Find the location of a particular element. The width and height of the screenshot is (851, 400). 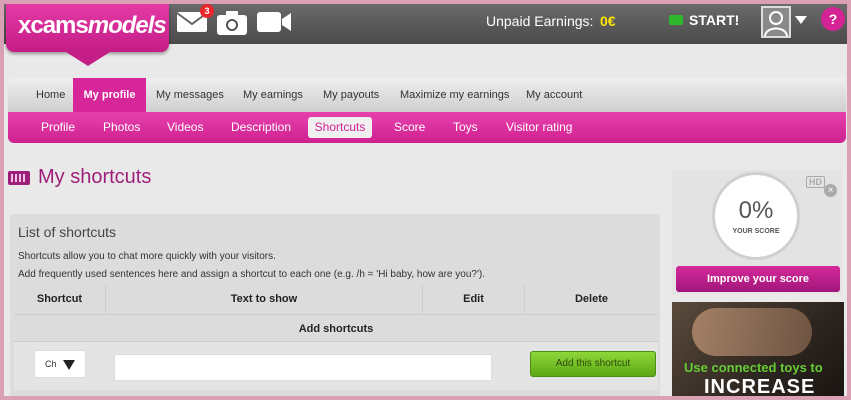

tab-toys: Toys is located at coordinates (465, 127).